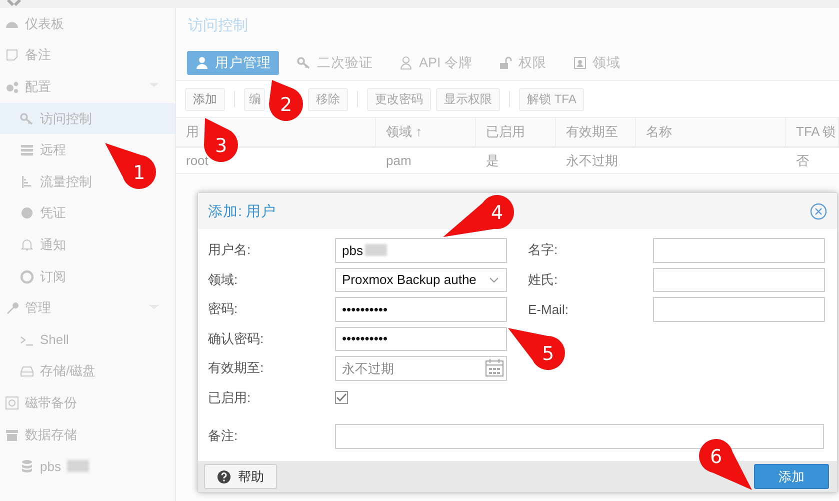 Image resolution: width=839 pixels, height=501 pixels. Describe the element at coordinates (53, 213) in the screenshot. I see `sidebar-item: 凭证` at that location.